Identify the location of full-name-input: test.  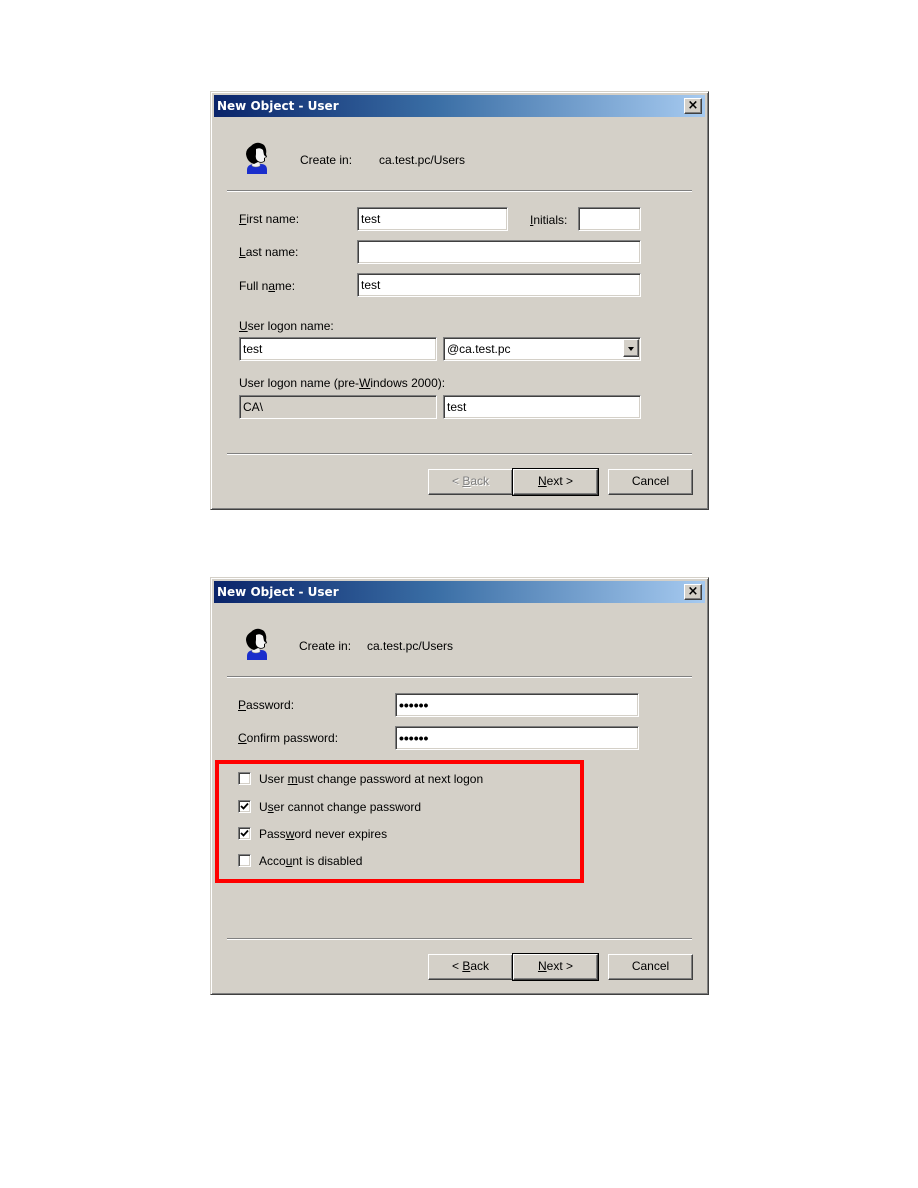
(499, 285).